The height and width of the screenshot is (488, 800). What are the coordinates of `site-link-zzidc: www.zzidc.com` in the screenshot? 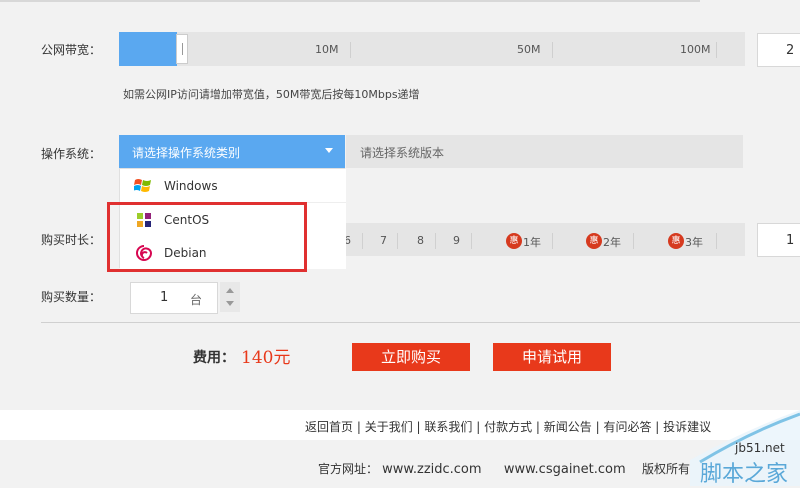 It's located at (431, 469).